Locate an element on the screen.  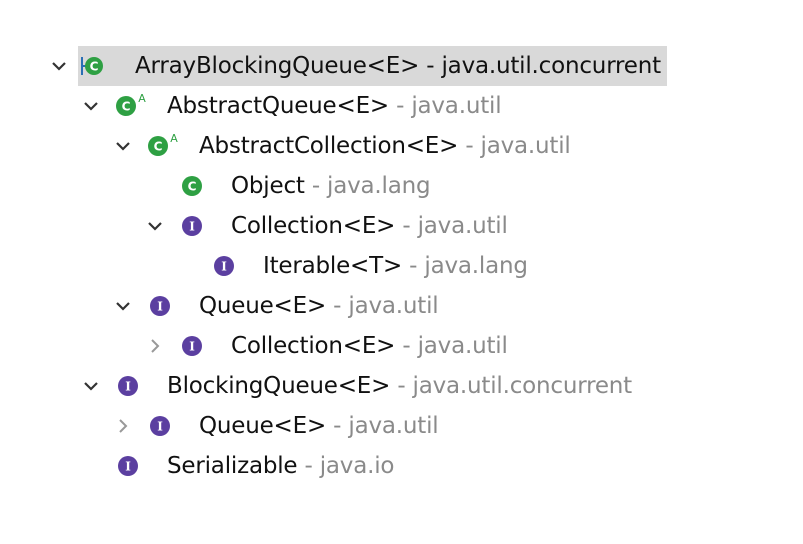
tree-row-label: Object - java.lang is located at coordinates (331, 186).